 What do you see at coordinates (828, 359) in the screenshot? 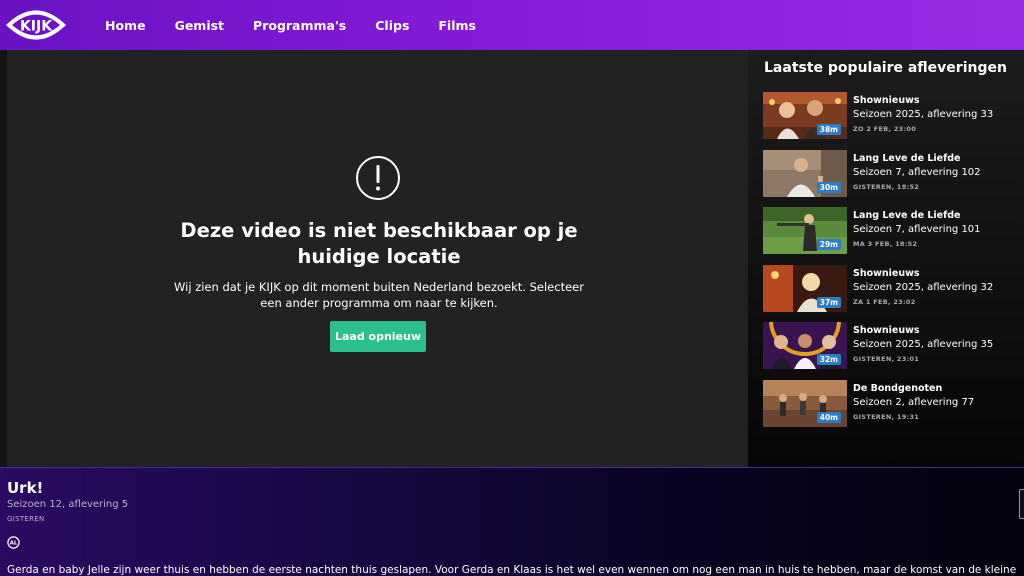
I see `duration-badge: 32m` at bounding box center [828, 359].